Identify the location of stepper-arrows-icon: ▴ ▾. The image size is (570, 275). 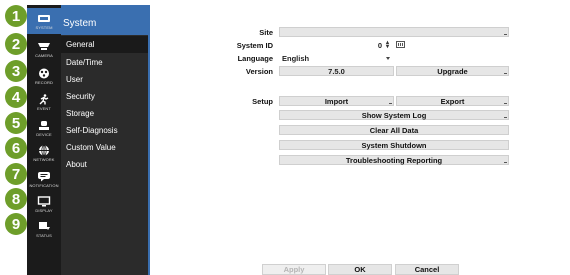
(387, 45).